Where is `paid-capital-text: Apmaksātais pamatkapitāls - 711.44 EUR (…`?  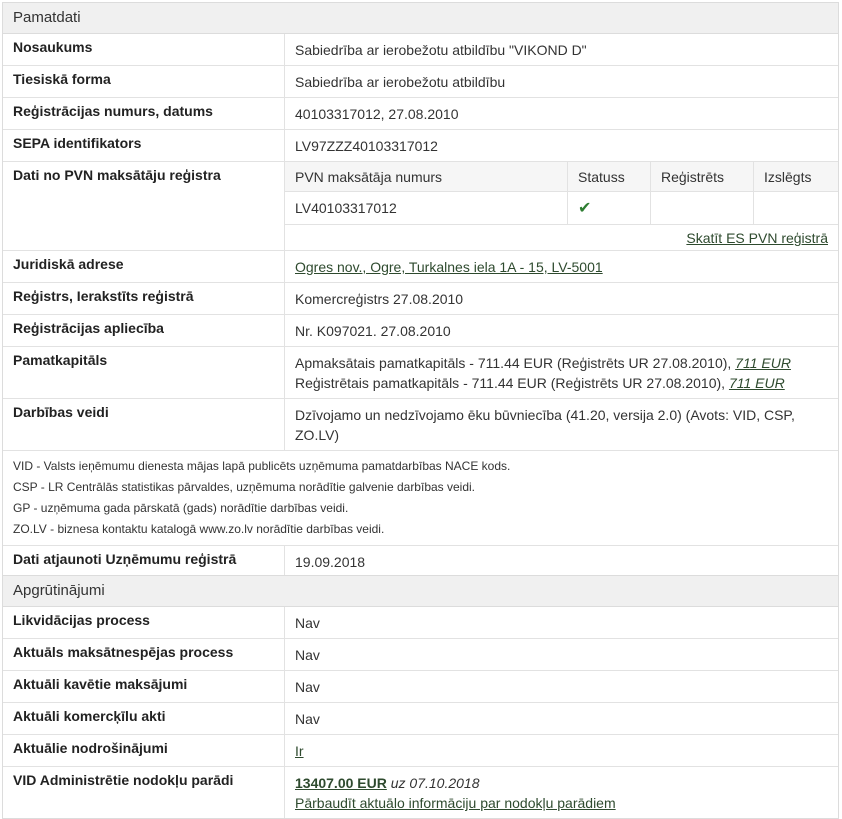 paid-capital-text: Apmaksātais pamatkapitāls - 711.44 EUR (… is located at coordinates (513, 363).